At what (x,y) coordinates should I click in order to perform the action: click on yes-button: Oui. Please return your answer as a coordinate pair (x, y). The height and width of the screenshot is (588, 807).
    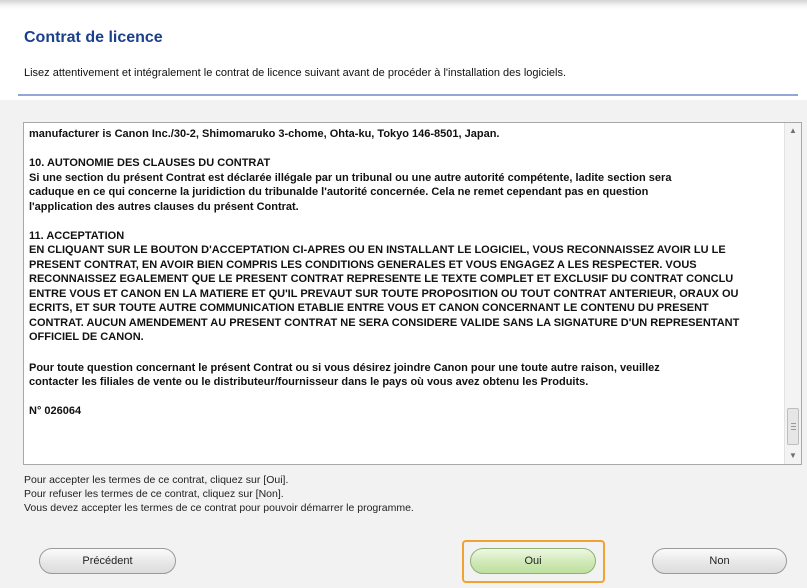
    Looking at the image, I should click on (533, 561).